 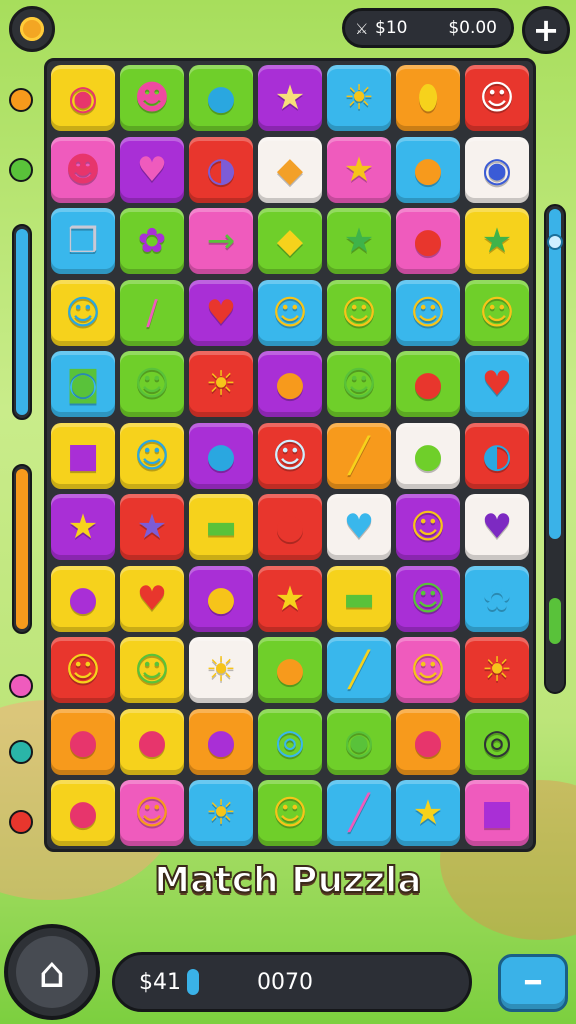 I want to click on hammer-button: ━, so click(x=533, y=983).